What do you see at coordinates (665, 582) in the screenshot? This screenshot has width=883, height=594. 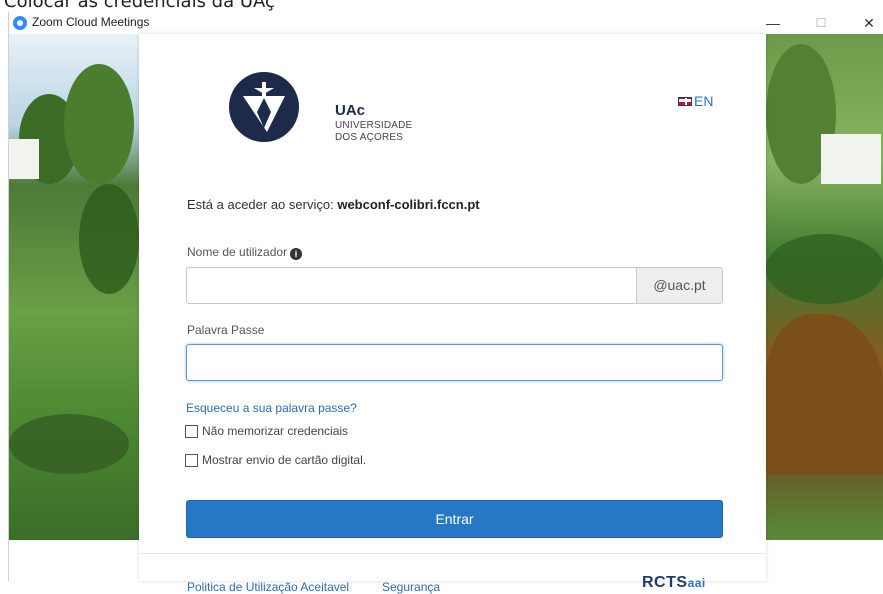 I see `rcts-main-text: RCTS` at bounding box center [665, 582].